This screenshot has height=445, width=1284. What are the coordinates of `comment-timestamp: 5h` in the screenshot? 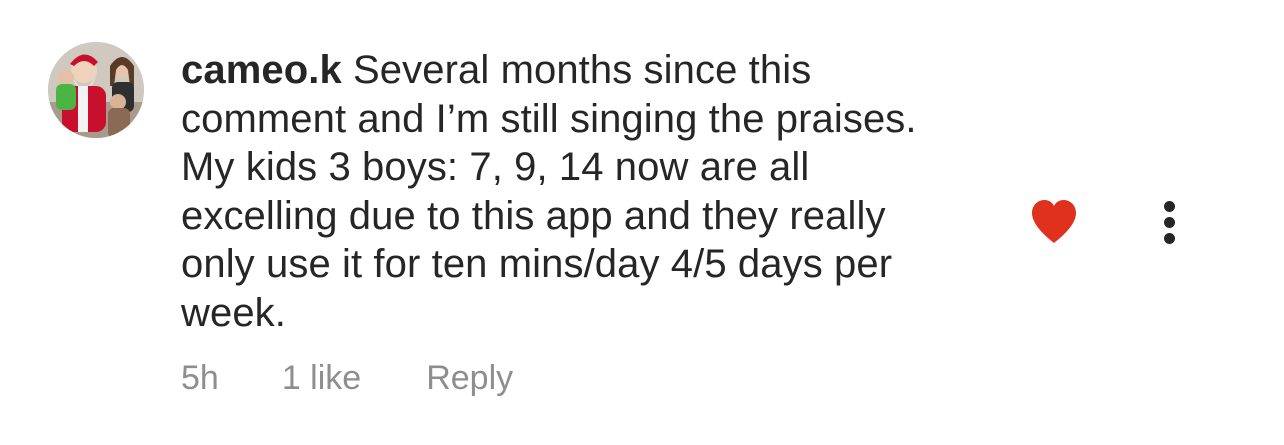 It's located at (200, 378).